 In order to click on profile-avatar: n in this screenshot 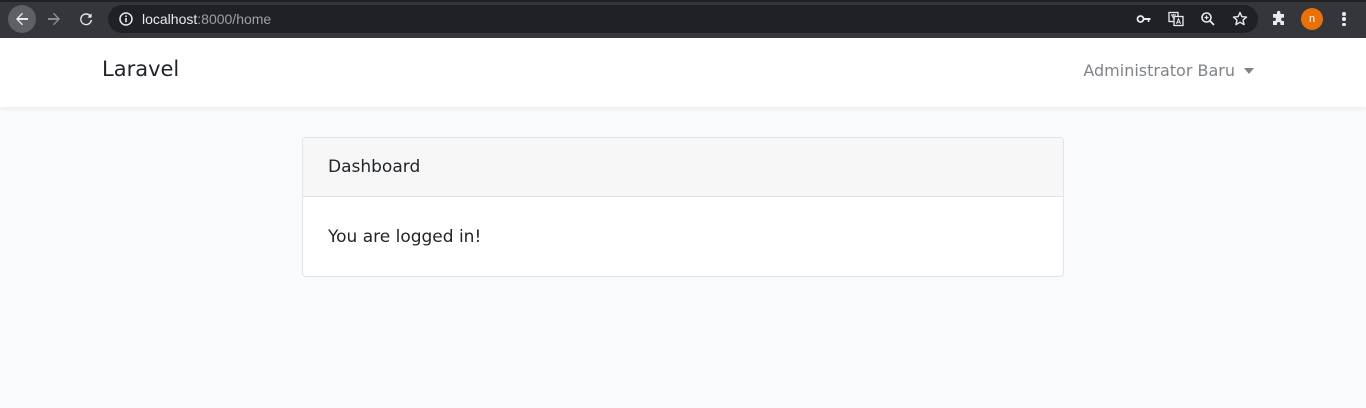, I will do `click(1312, 19)`.